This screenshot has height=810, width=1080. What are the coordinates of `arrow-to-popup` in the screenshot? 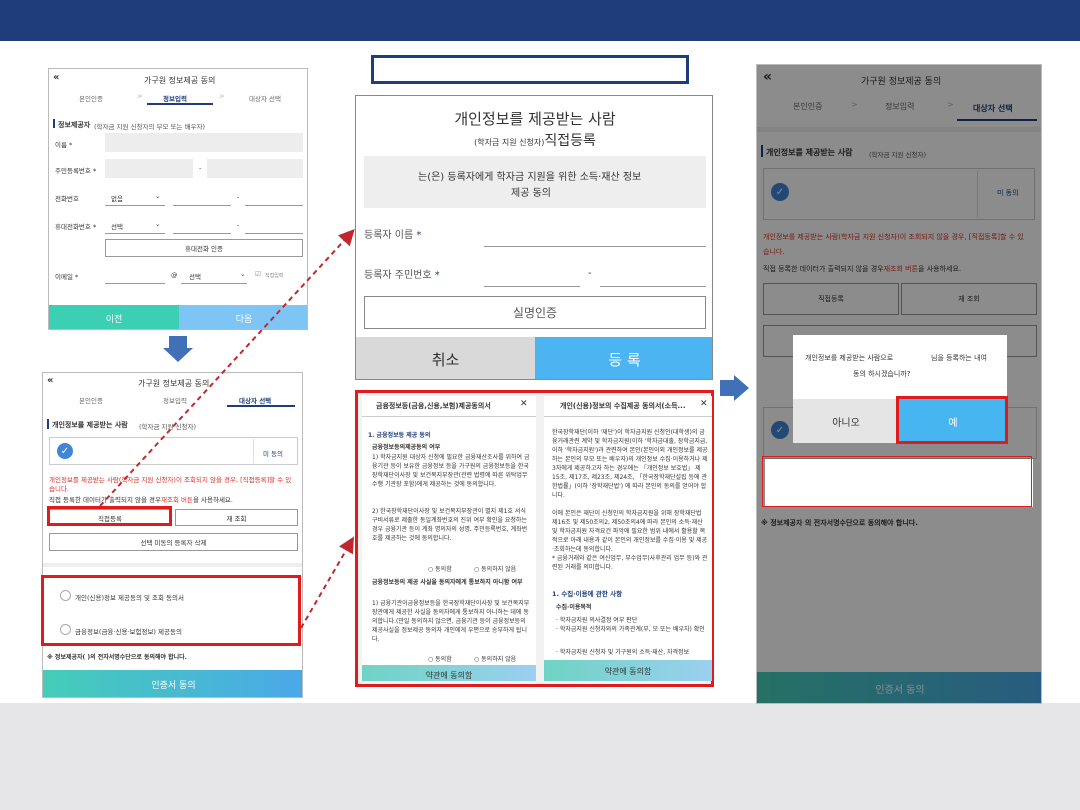 It's located at (227, 368).